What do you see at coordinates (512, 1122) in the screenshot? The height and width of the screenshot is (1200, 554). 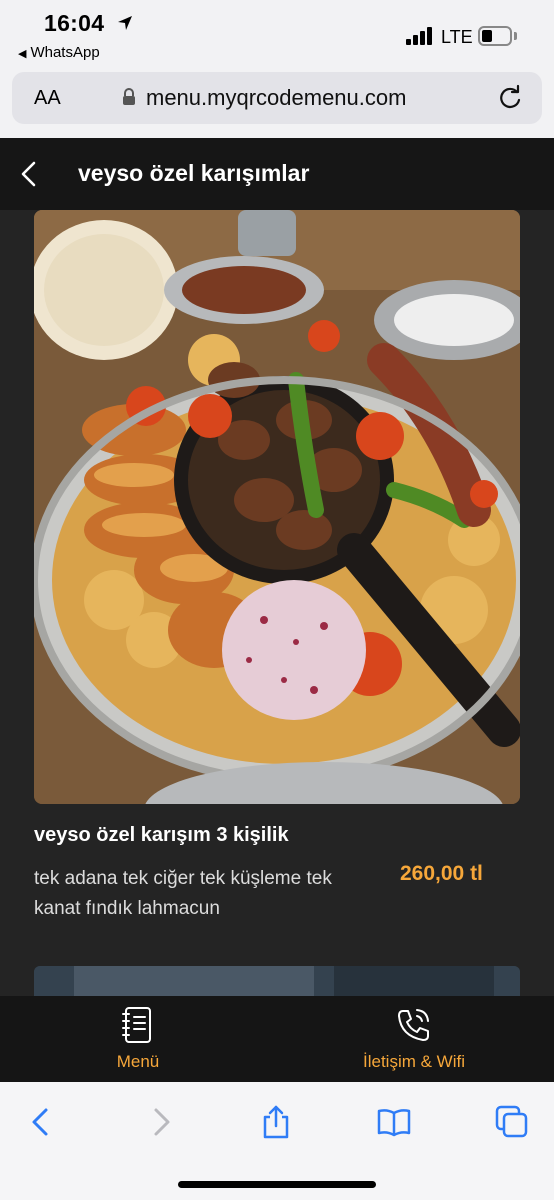 I see `tabs-icon` at bounding box center [512, 1122].